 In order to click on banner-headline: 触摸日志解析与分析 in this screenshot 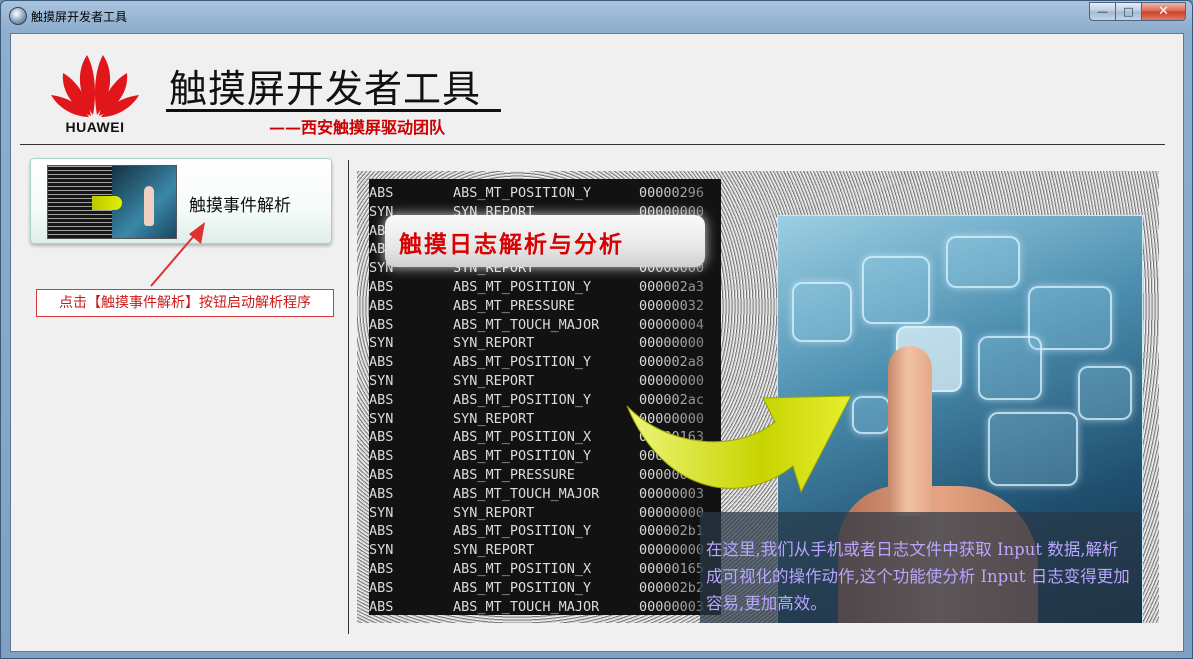, I will do `click(511, 244)`.